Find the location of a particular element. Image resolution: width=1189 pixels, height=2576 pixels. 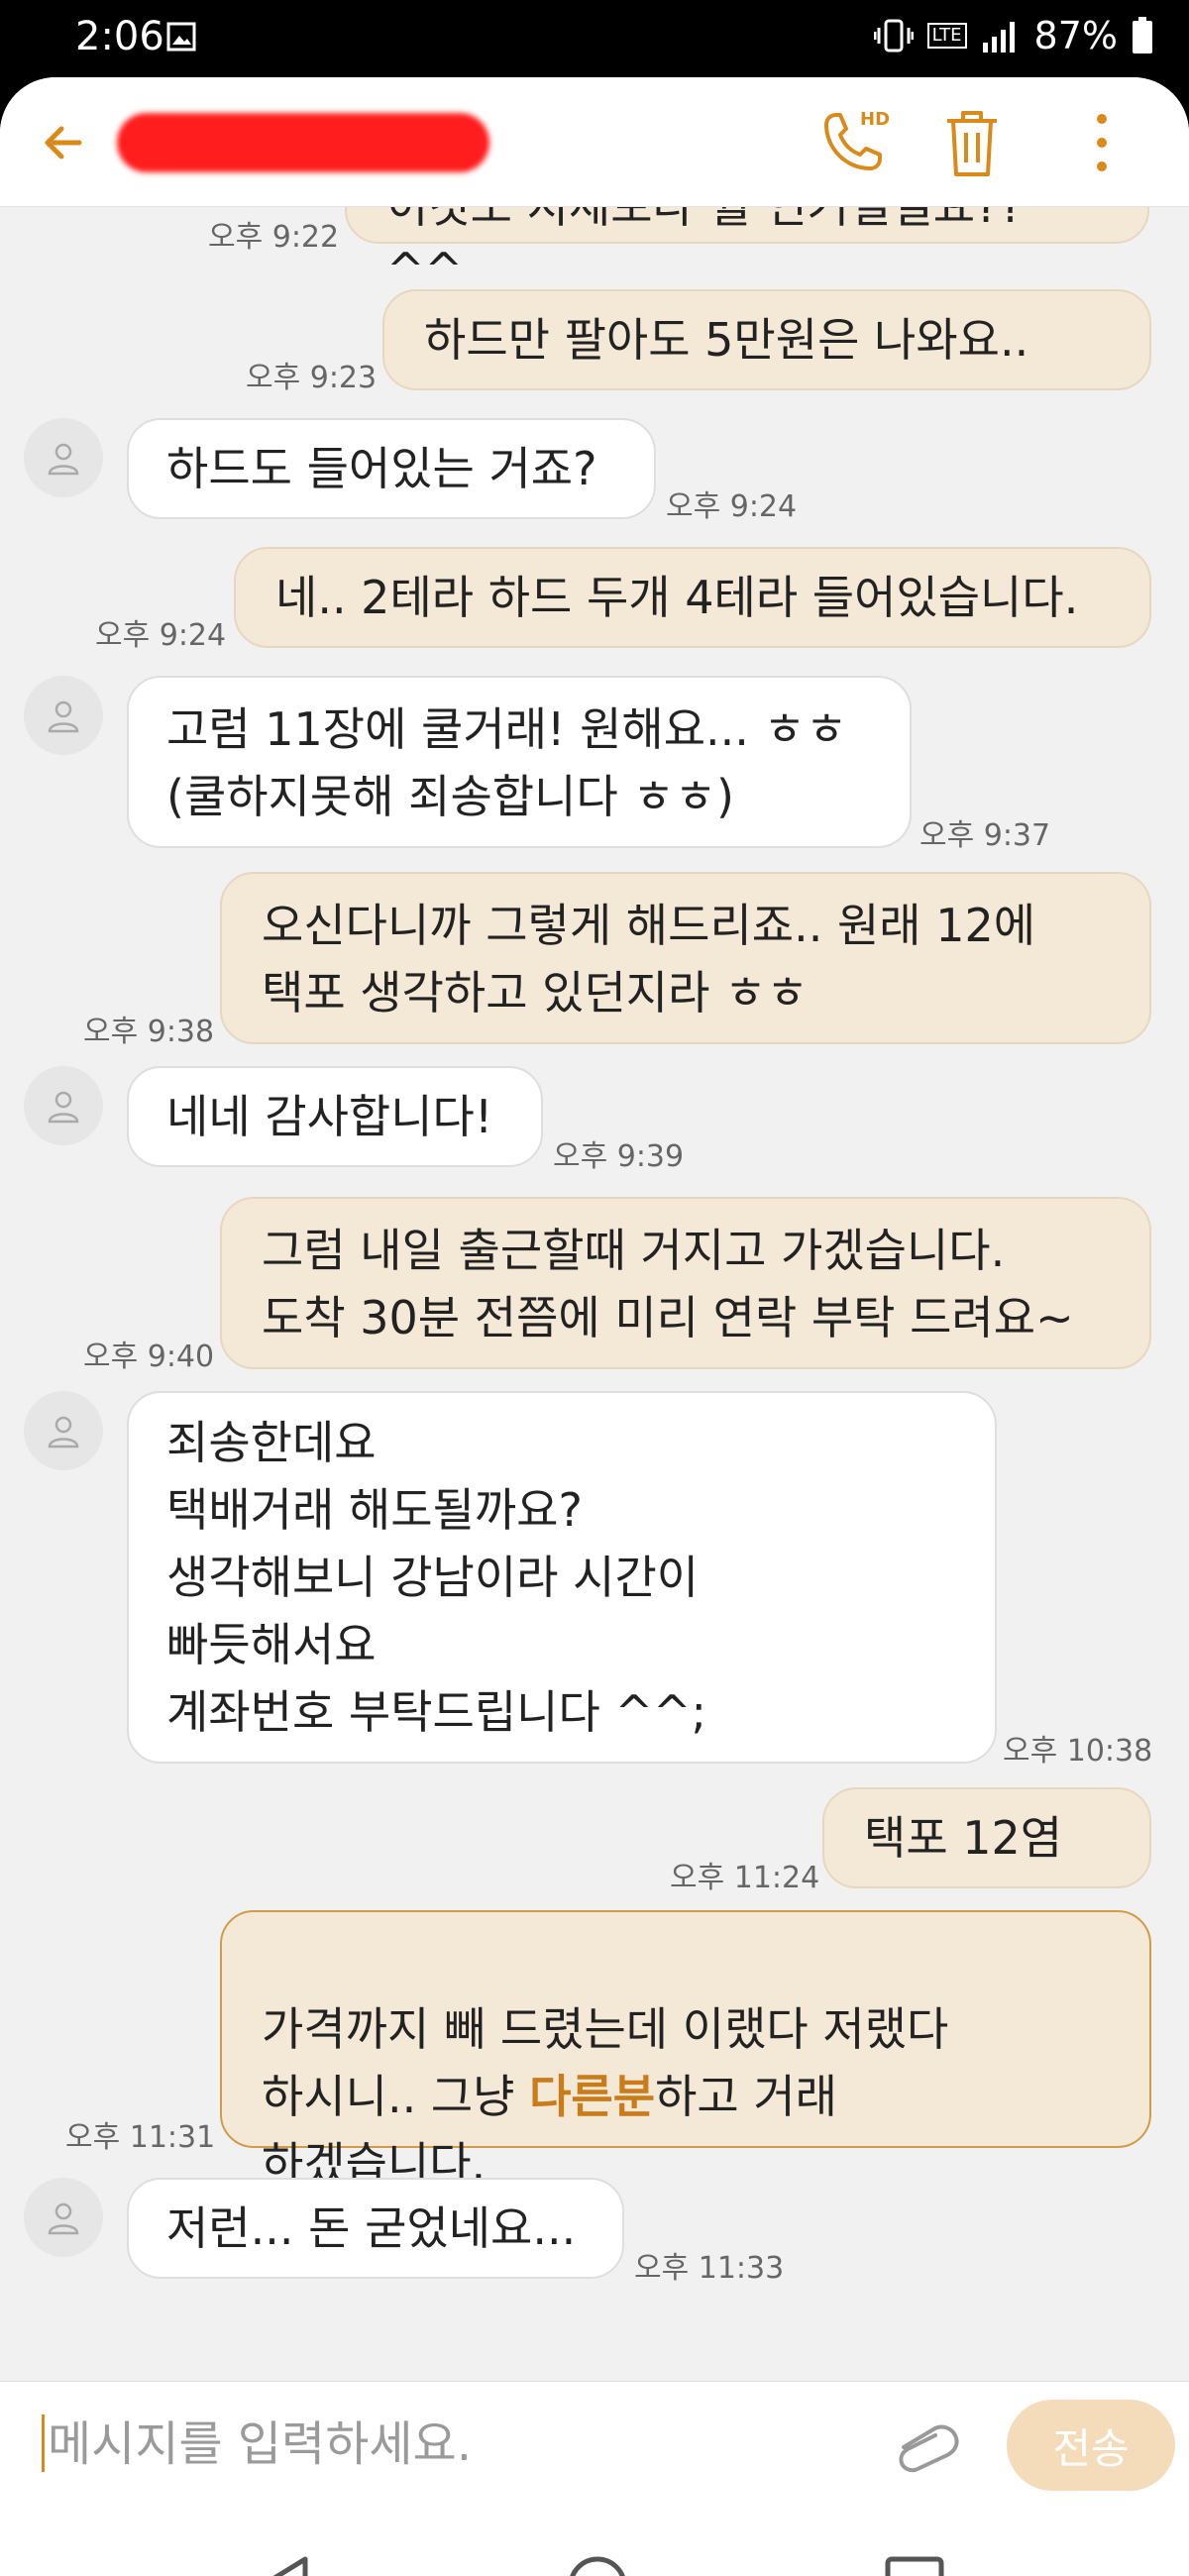

home-circle-icon is located at coordinates (597, 2562).